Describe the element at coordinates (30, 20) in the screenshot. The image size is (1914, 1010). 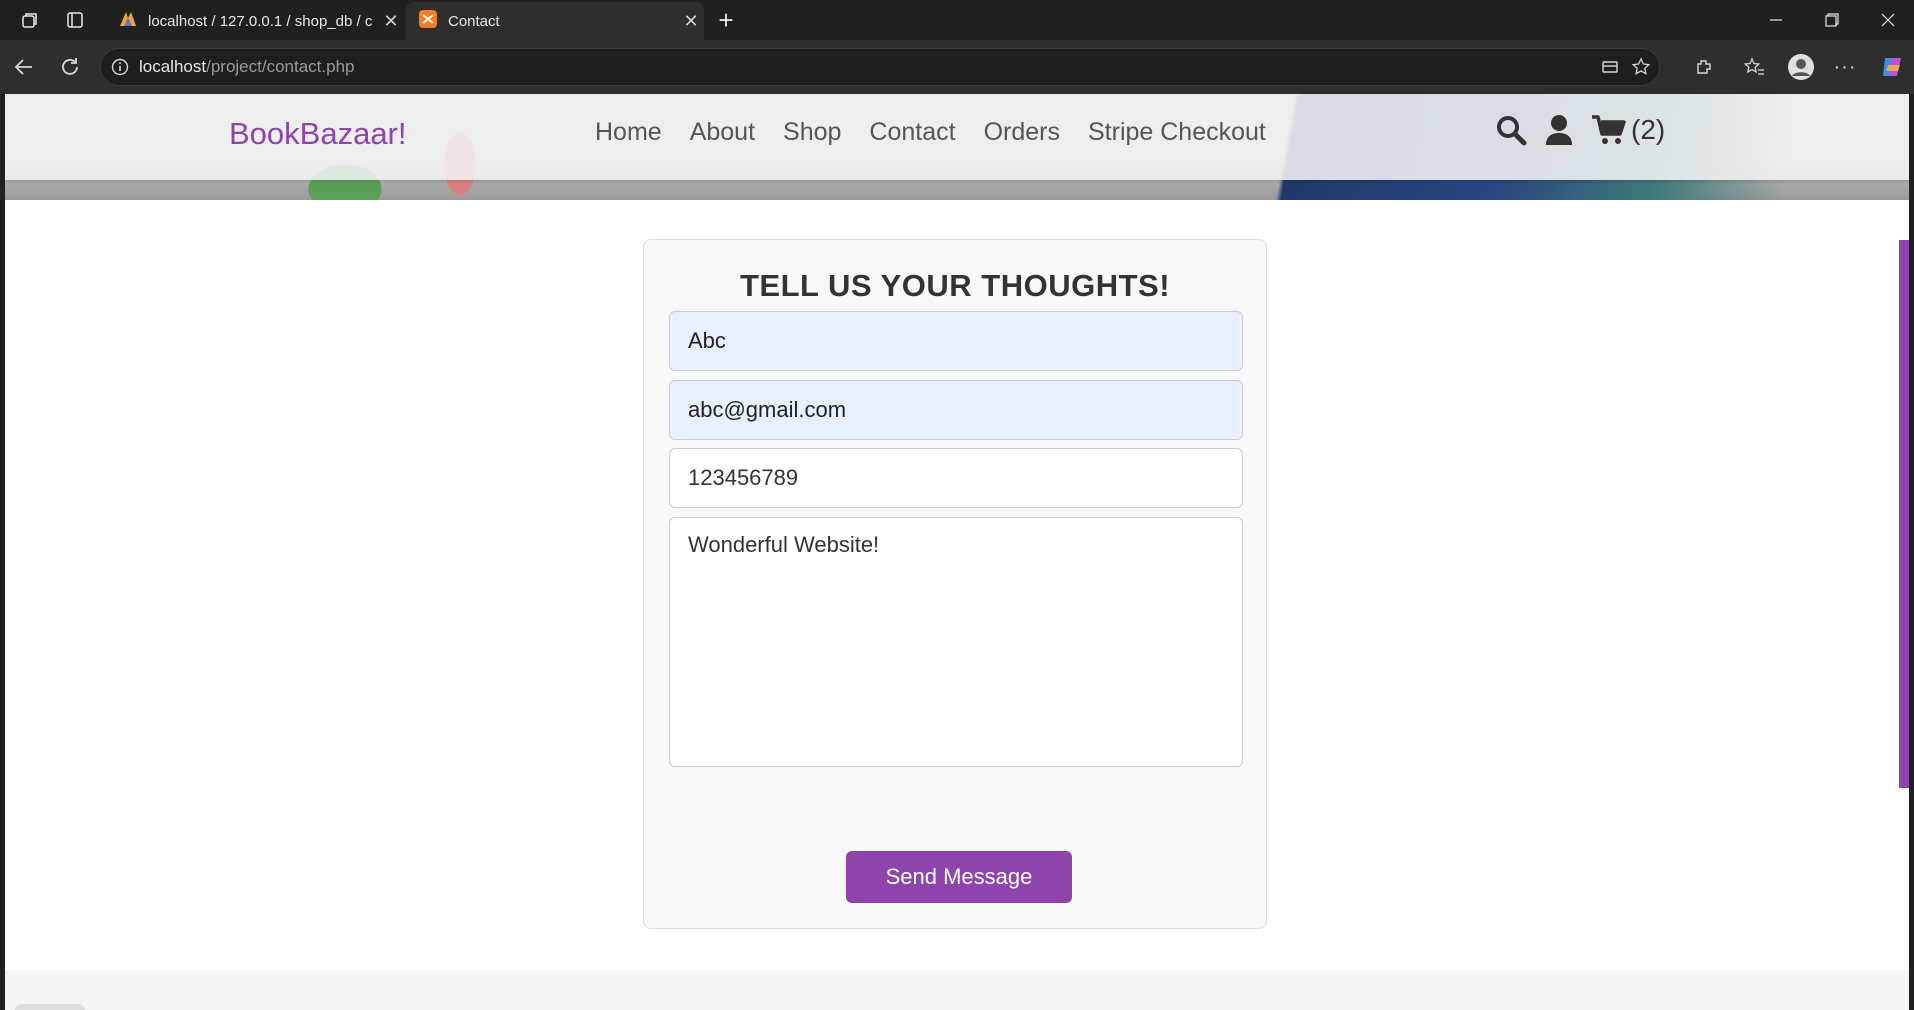
I see `workspaces-icon` at that location.